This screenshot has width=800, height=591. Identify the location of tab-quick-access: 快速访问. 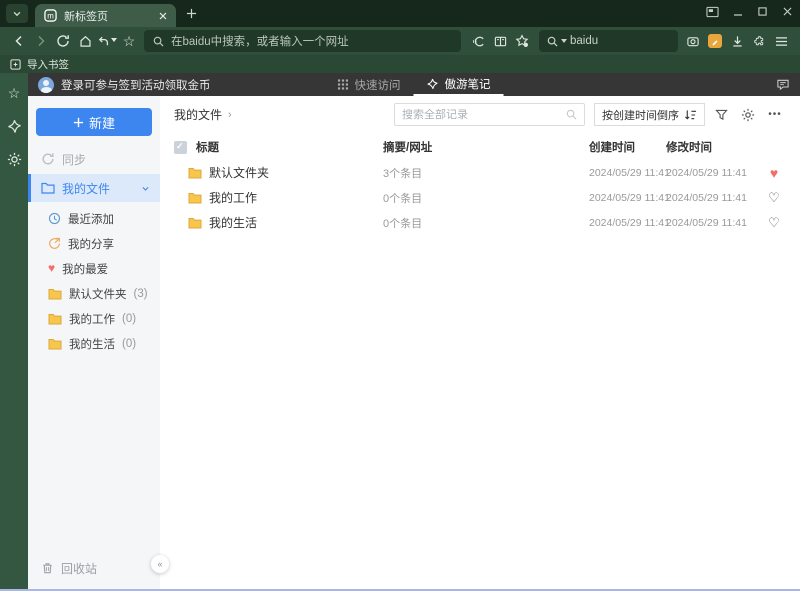
(369, 84).